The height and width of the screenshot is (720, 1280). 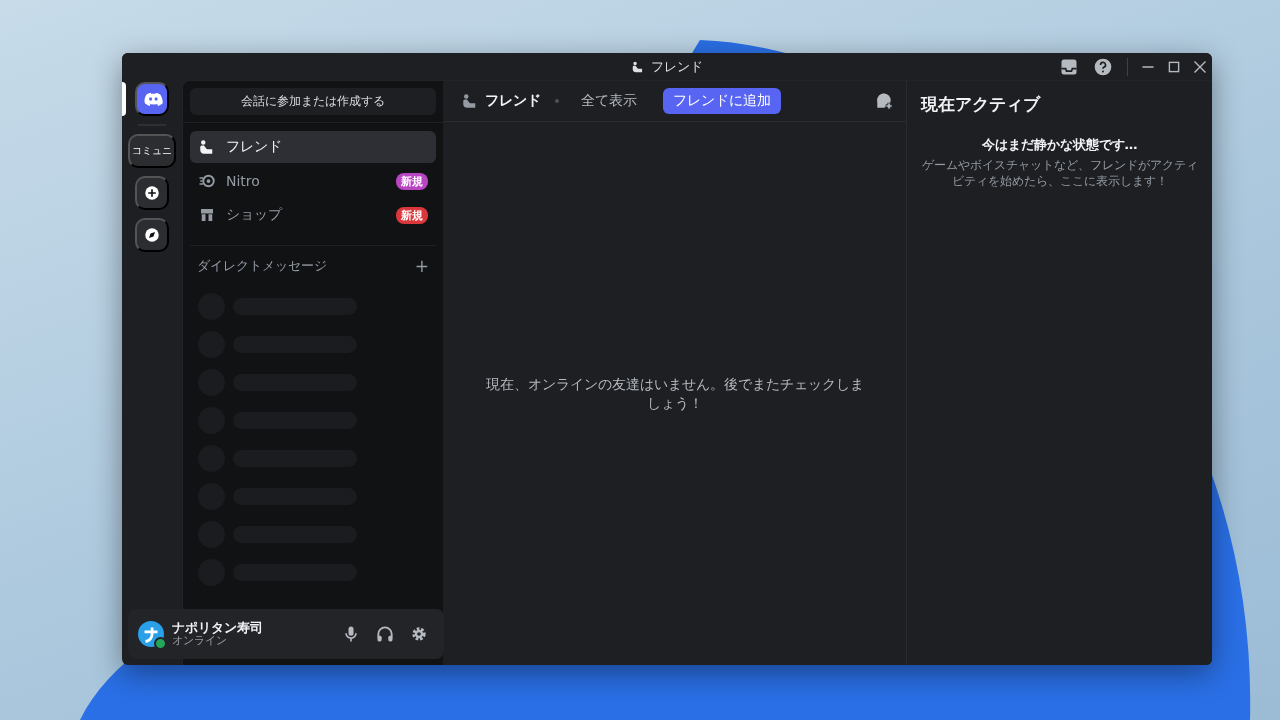 I want to click on server-button: コミュニ, so click(x=152, y=151).